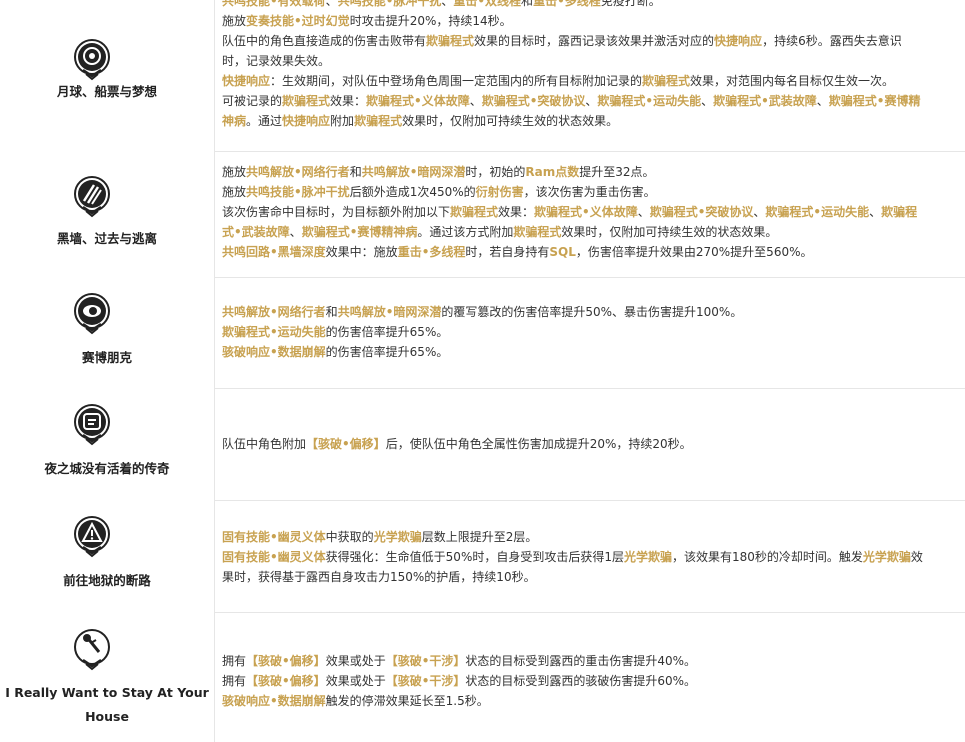 This screenshot has width=965, height=742. I want to click on highlight-term: 固有技能•幽灵义体, so click(274, 537).